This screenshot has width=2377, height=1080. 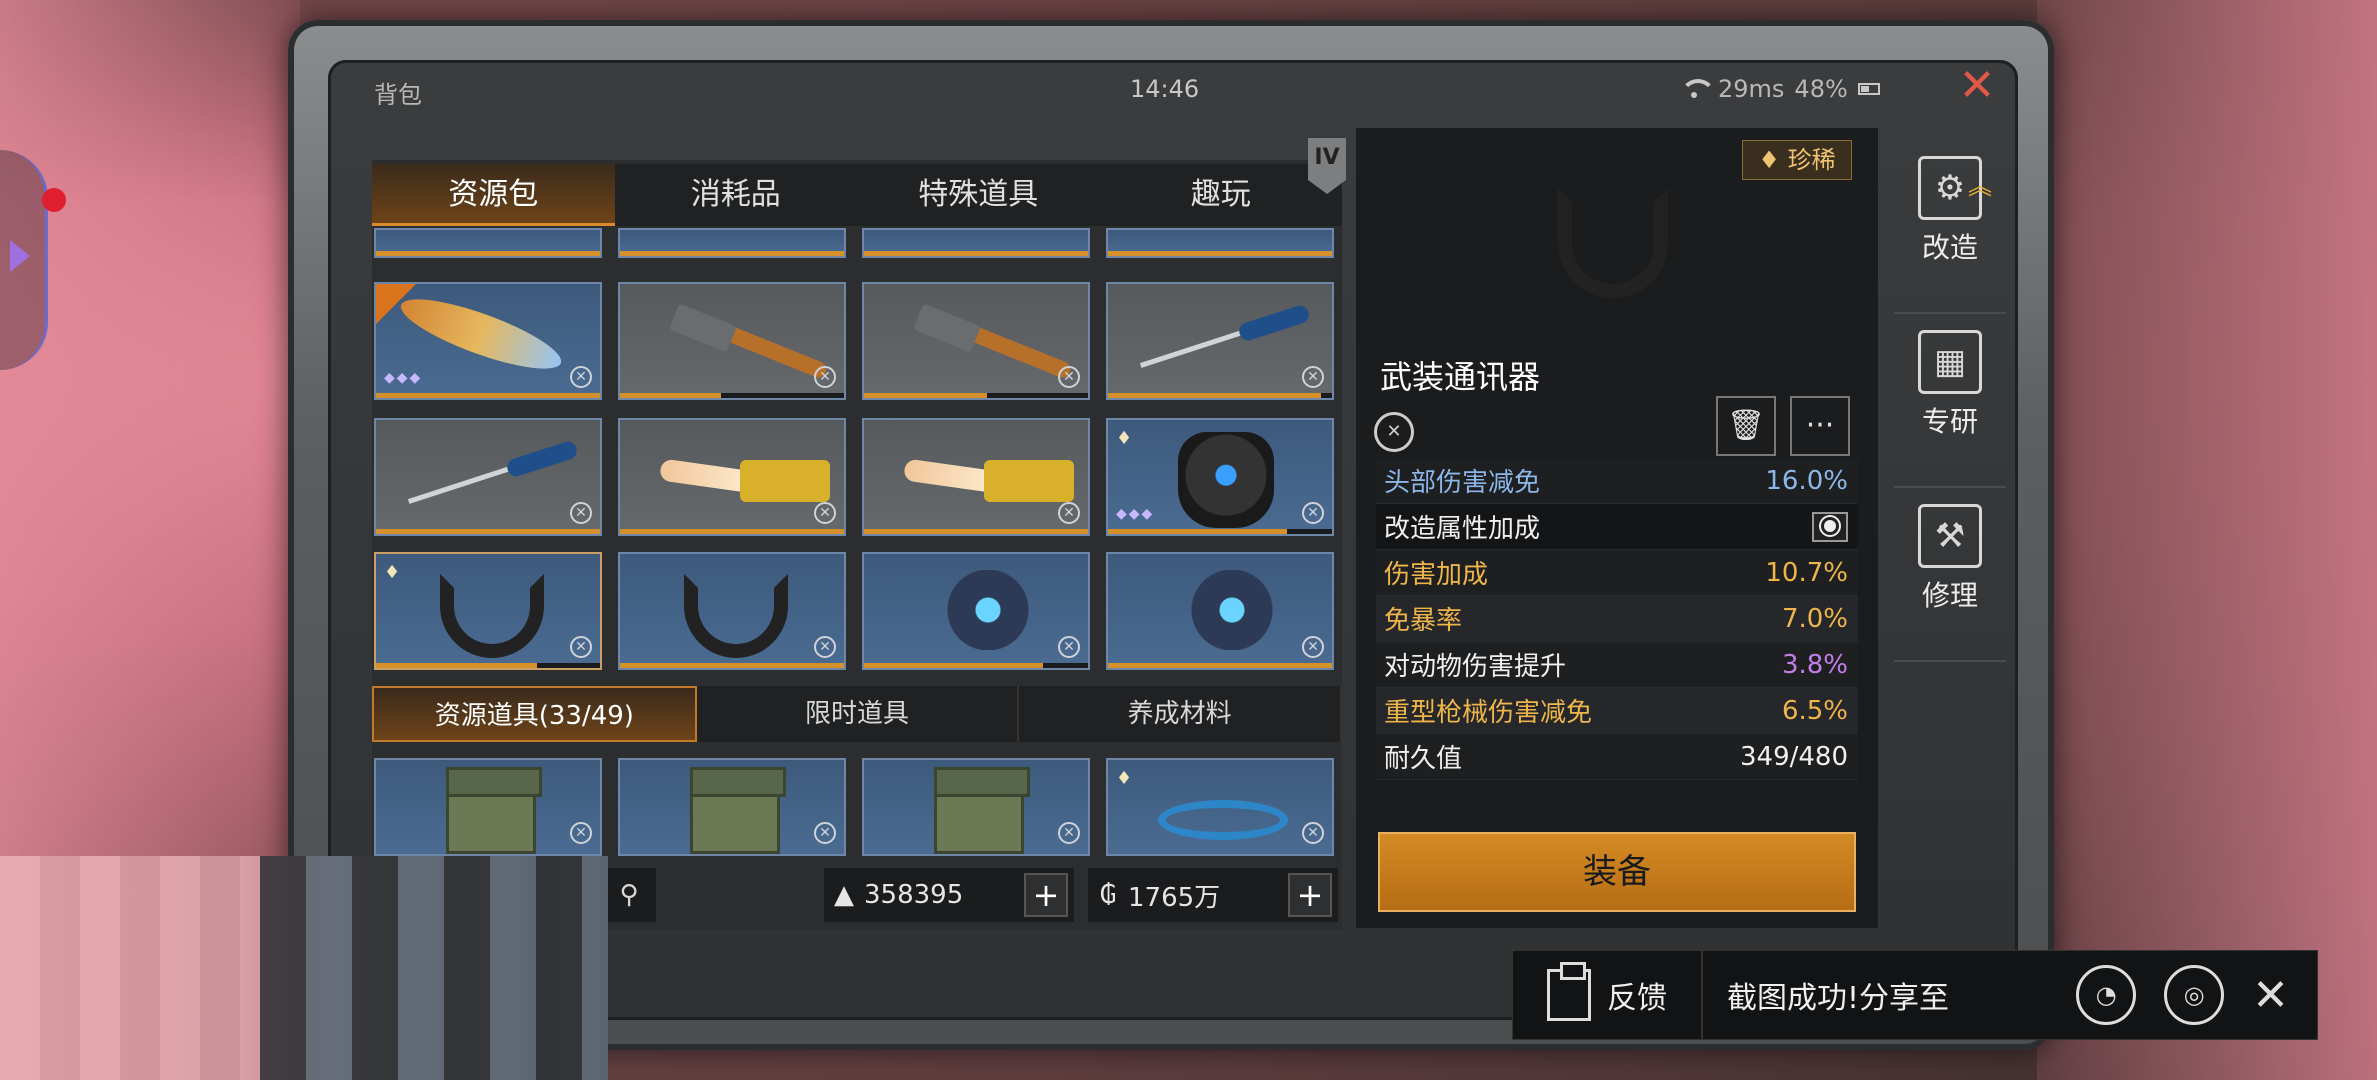 What do you see at coordinates (1830, 526) in the screenshot?
I see `eye-icon` at bounding box center [1830, 526].